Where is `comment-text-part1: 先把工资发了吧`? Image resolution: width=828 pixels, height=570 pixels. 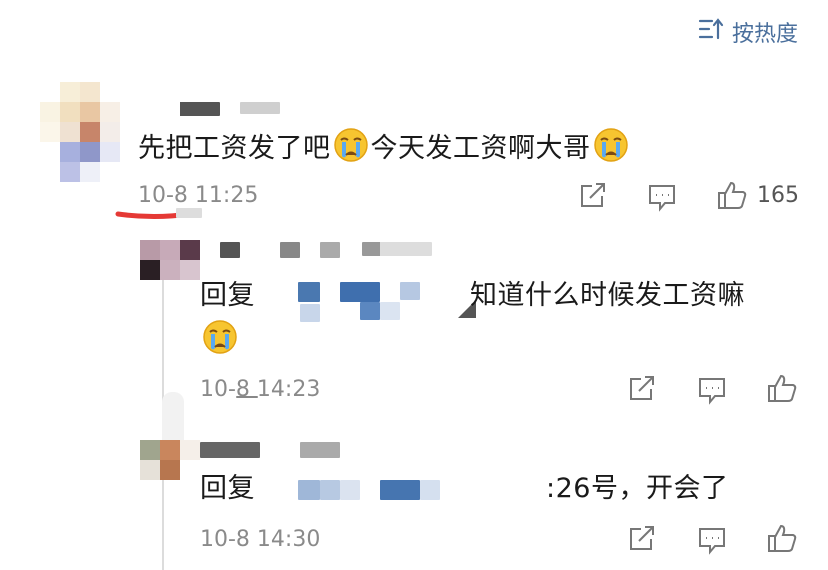
comment-text-part1: 先把工资发了吧 is located at coordinates (234, 148).